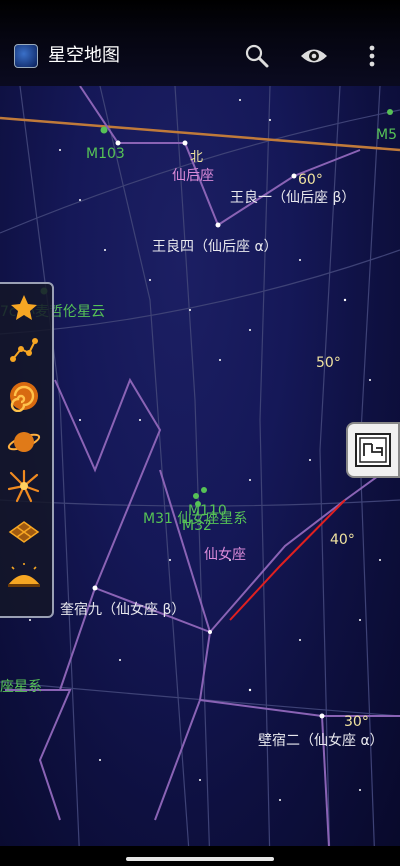 This screenshot has width=400, height=866. Describe the element at coordinates (84, 55) in the screenshot. I see `app-title: 星空地图` at that location.